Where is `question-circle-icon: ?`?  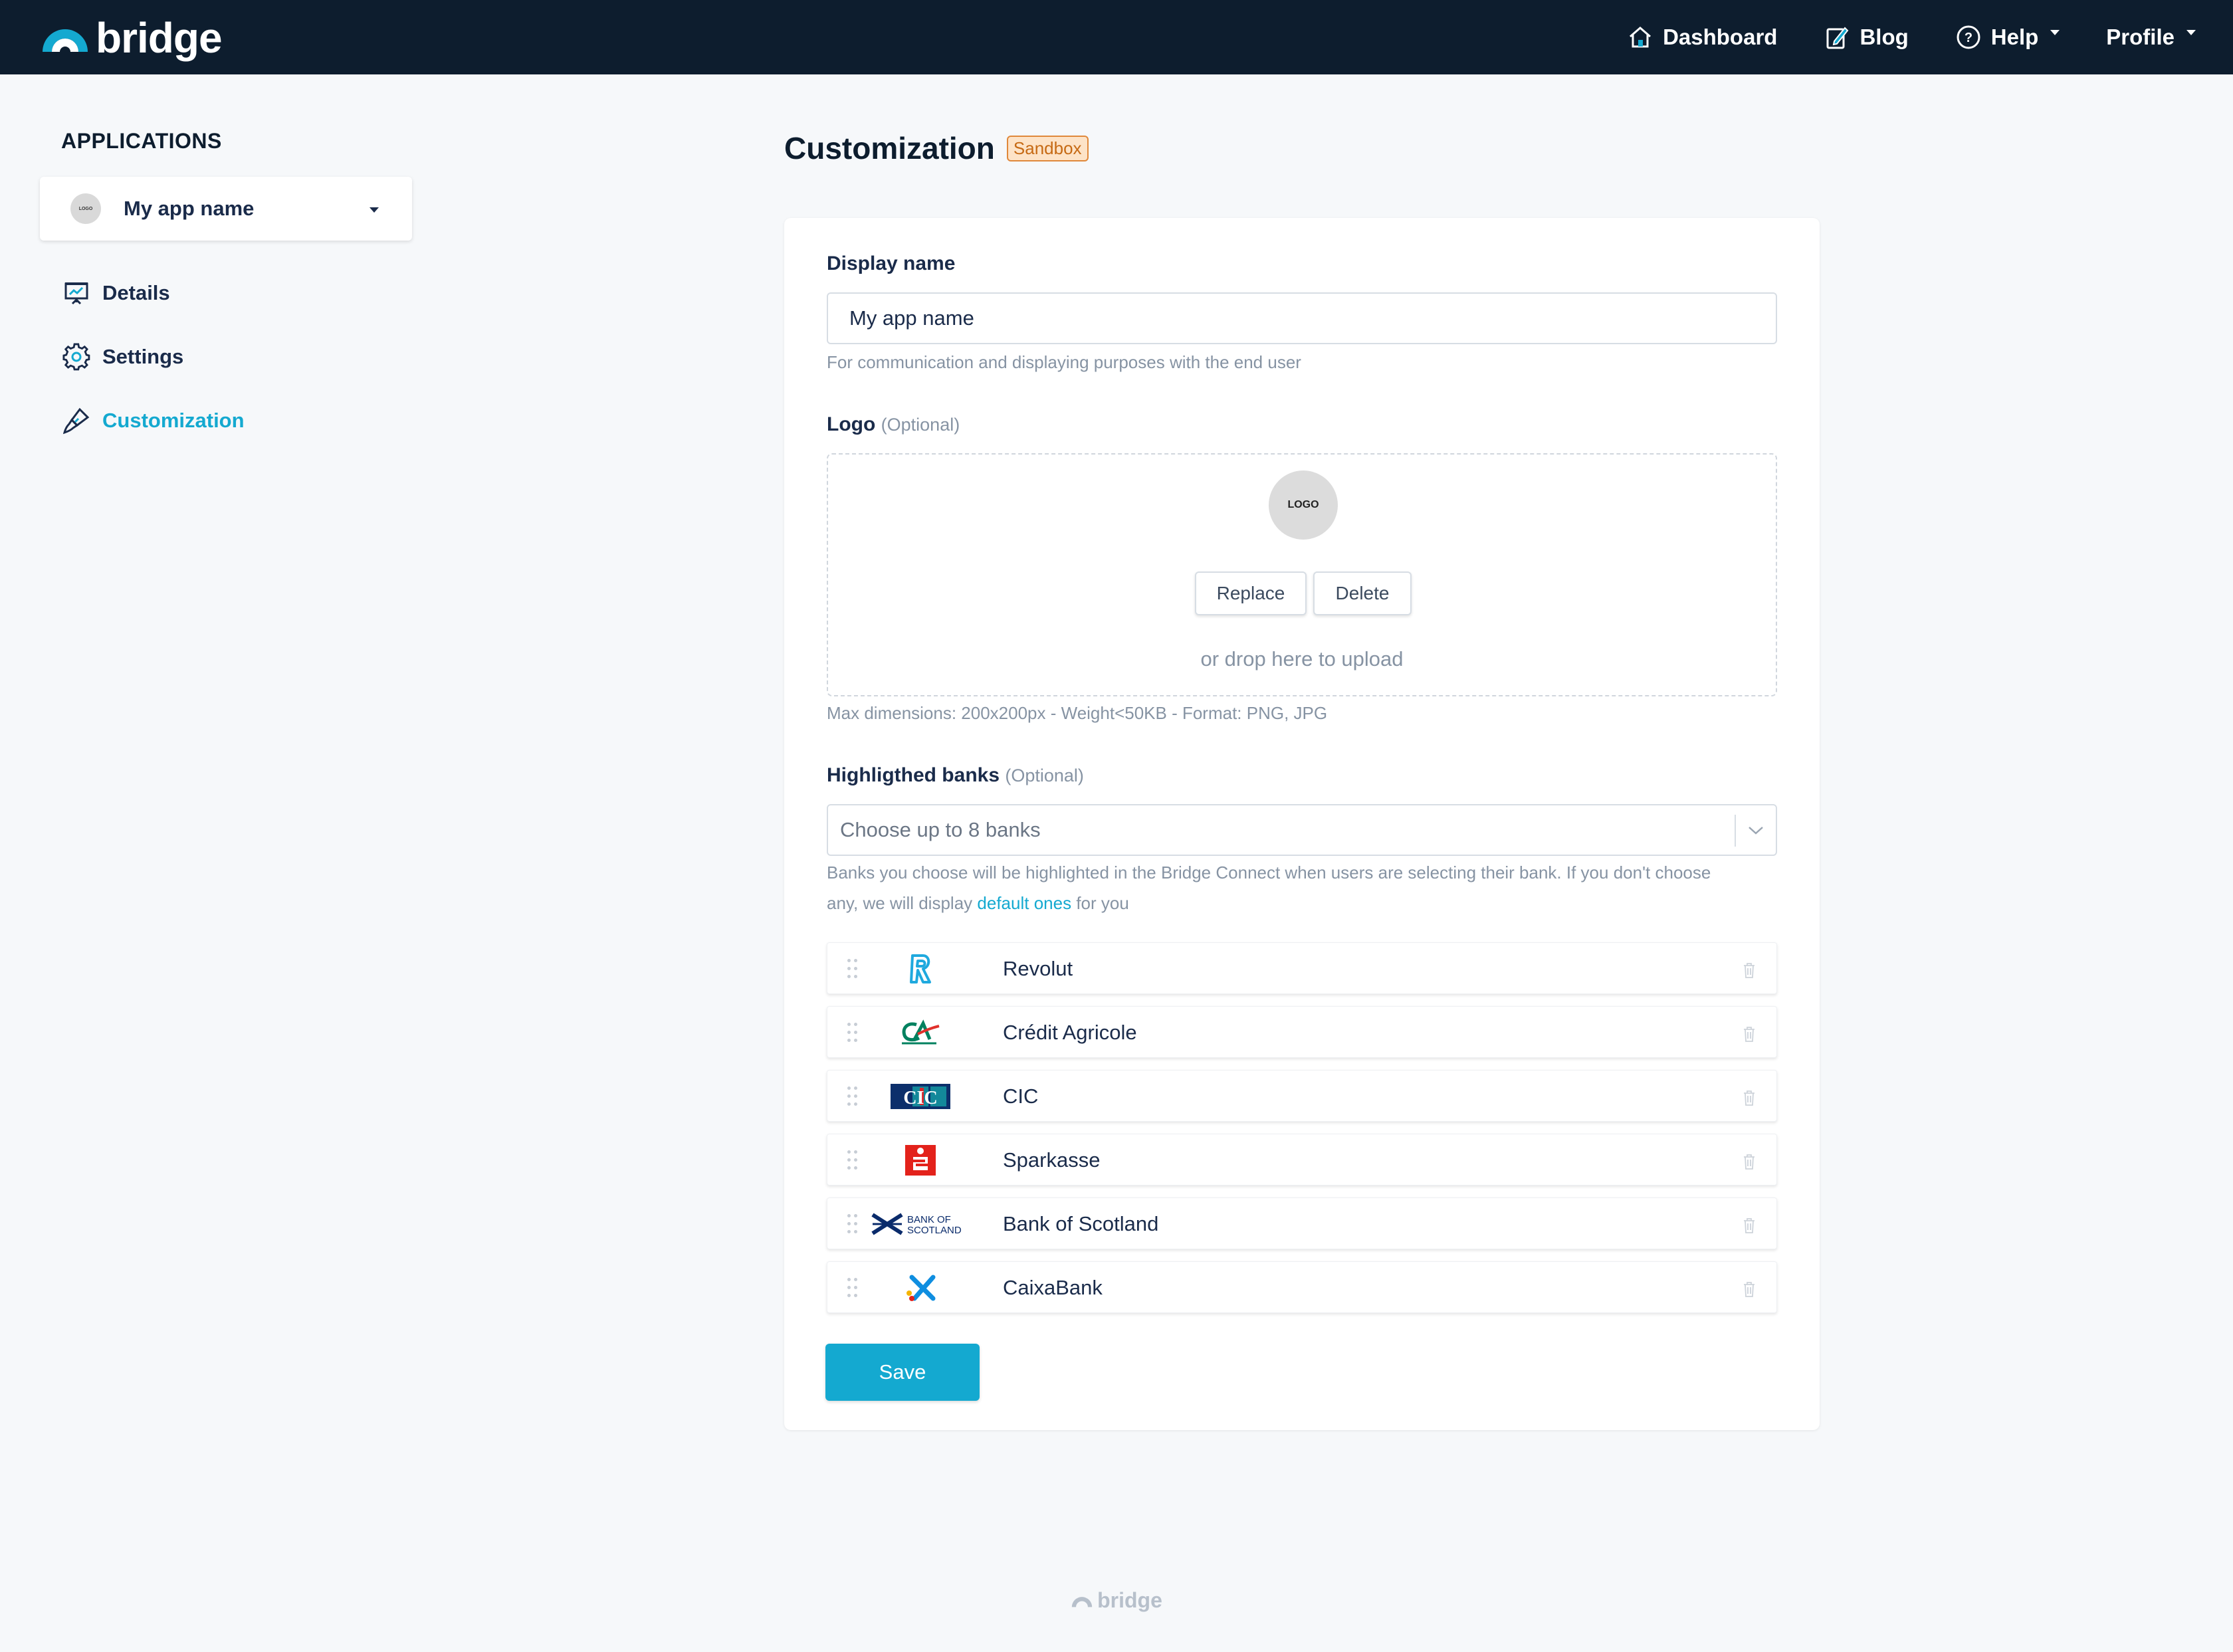 question-circle-icon: ? is located at coordinates (1968, 37).